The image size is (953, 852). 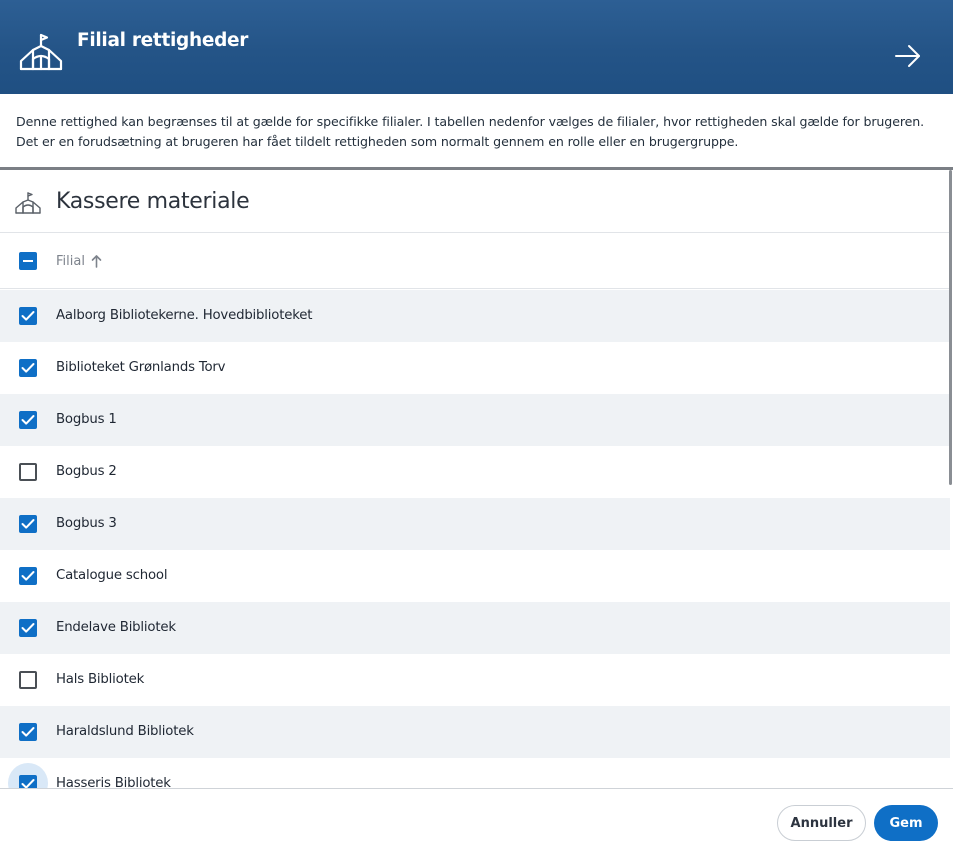 What do you see at coordinates (475, 201) in the screenshot?
I see `section-header: Kassere materiale` at bounding box center [475, 201].